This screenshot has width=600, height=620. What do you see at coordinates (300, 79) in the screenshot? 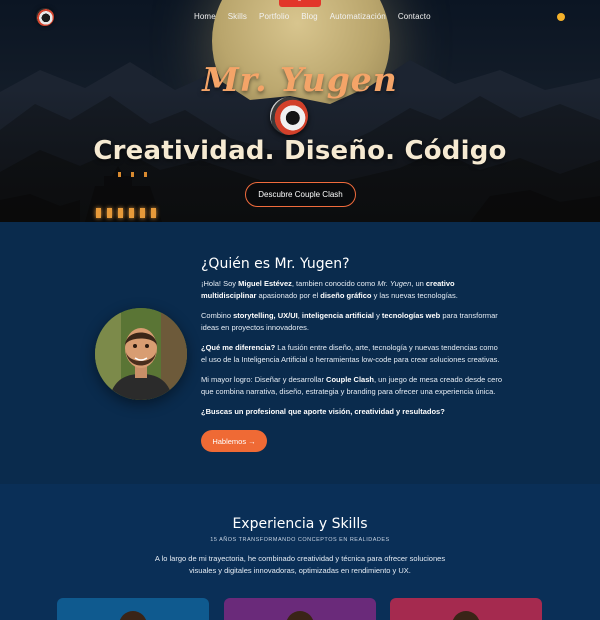
I see `brand-script-title: Mr. Yugen` at bounding box center [300, 79].